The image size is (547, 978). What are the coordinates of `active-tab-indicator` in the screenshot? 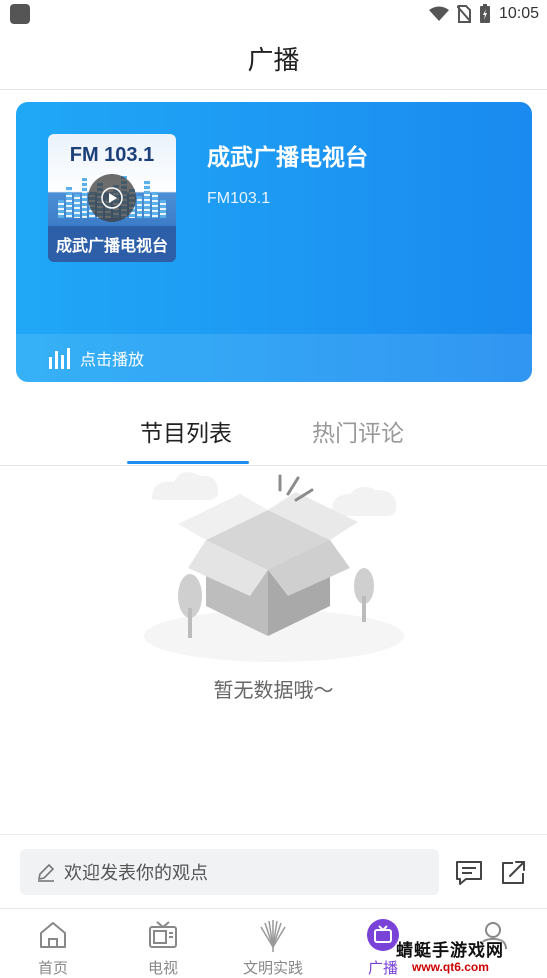 It's located at (188, 462).